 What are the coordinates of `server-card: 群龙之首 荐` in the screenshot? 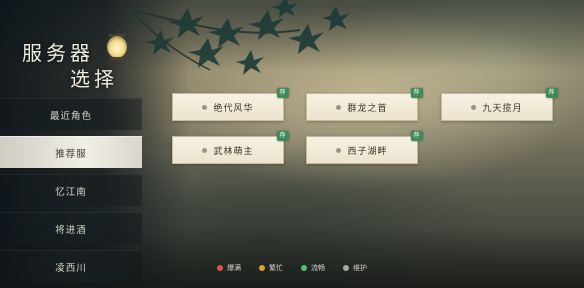 It's located at (364, 104).